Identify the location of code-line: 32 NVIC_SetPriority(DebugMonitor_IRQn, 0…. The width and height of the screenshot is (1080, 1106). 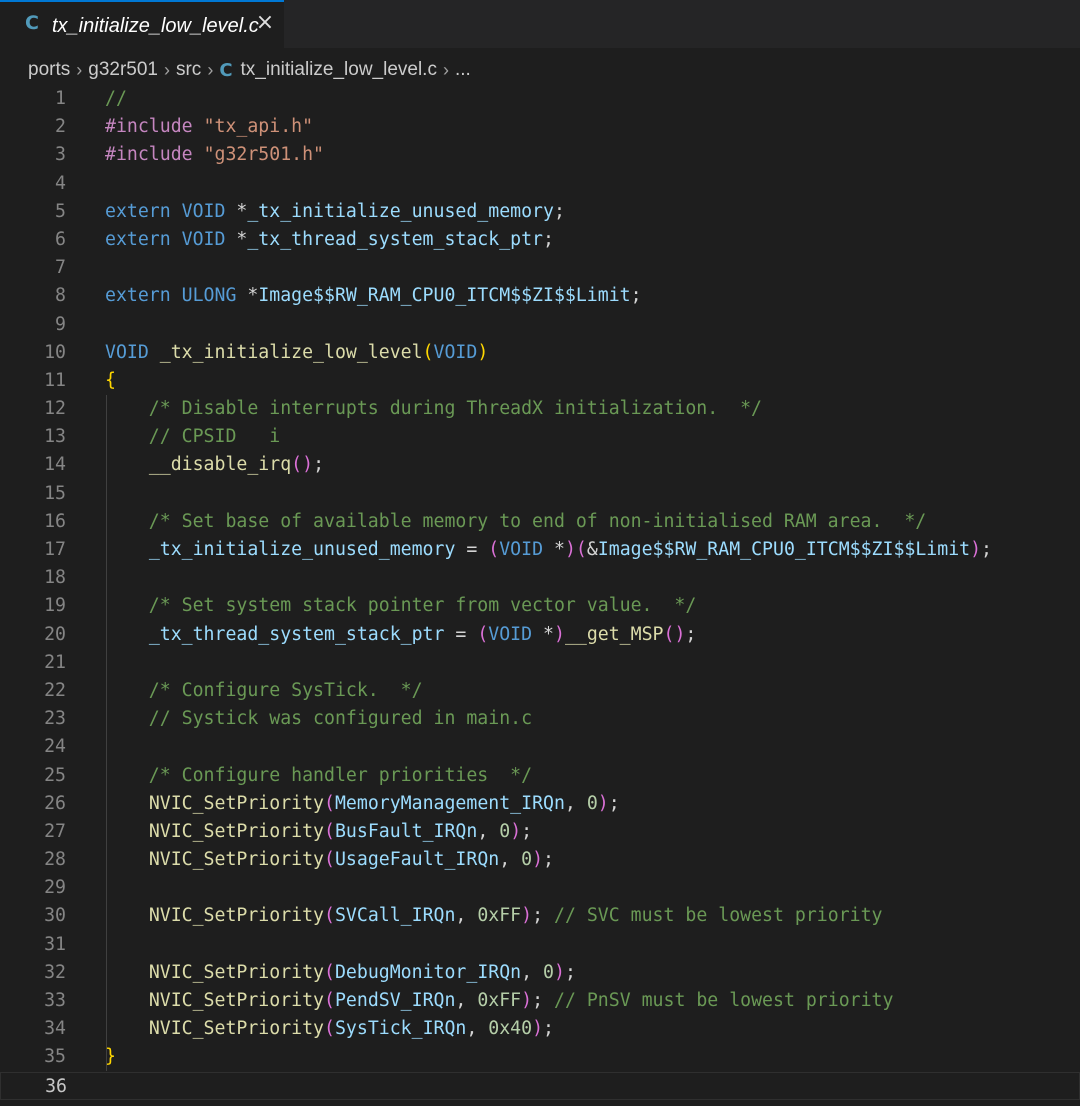
(540, 973).